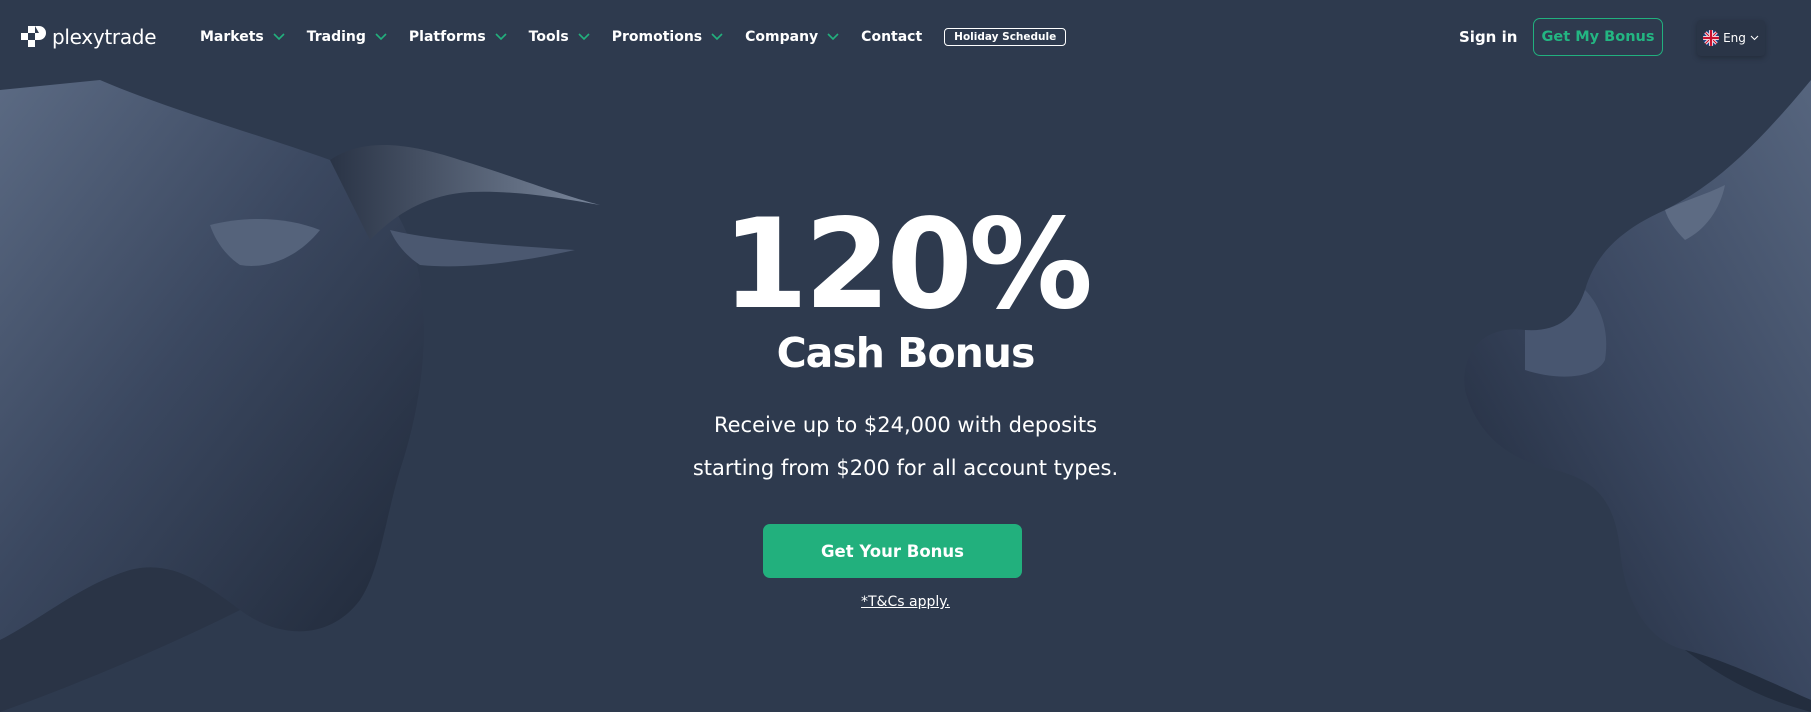 This screenshot has width=1811, height=712. Describe the element at coordinates (1005, 37) in the screenshot. I see `holiday-schedule-button: Holiday Schedule` at that location.